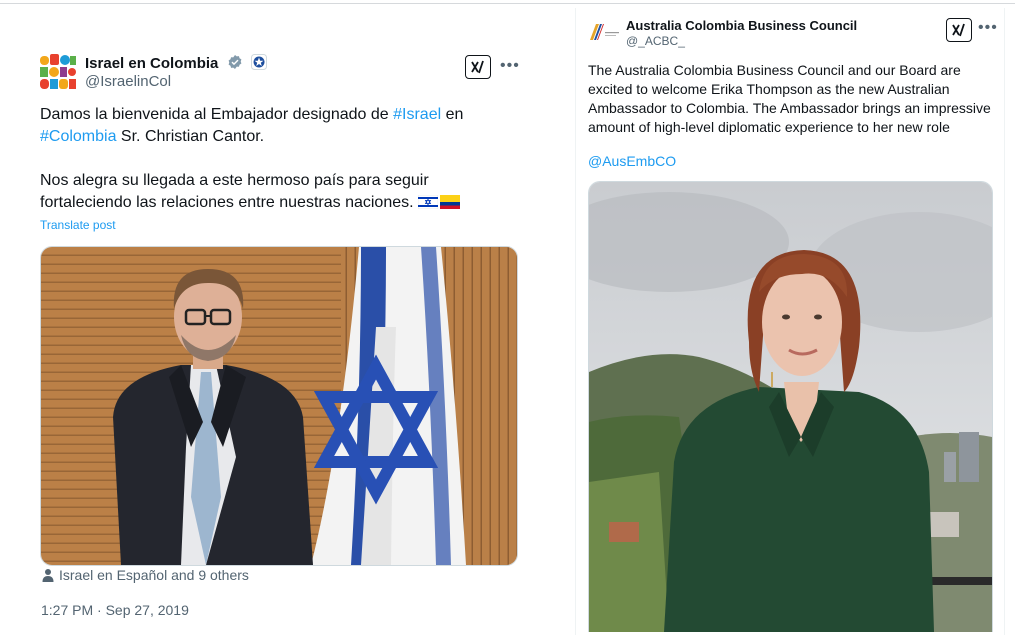  Describe the element at coordinates (417, 114) in the screenshot. I see `hashtag-israel: #Israel` at that location.